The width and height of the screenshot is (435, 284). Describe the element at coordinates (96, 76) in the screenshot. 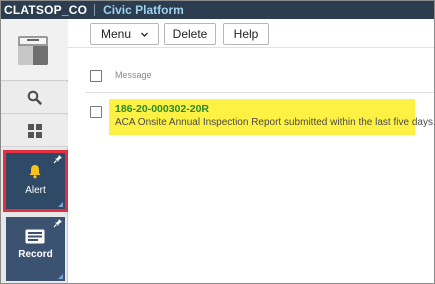

I see `select-all-checkbox` at that location.